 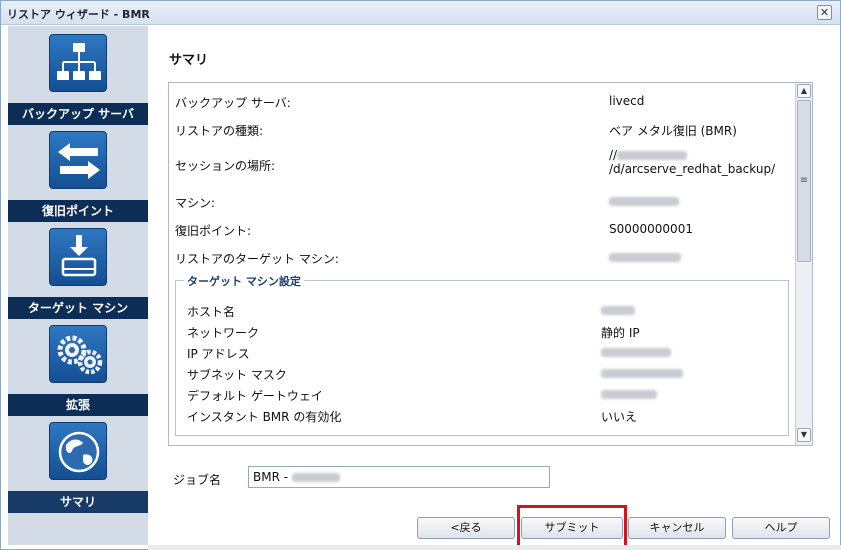 I want to click on scroll-thumb: ≡, so click(x=804, y=181).